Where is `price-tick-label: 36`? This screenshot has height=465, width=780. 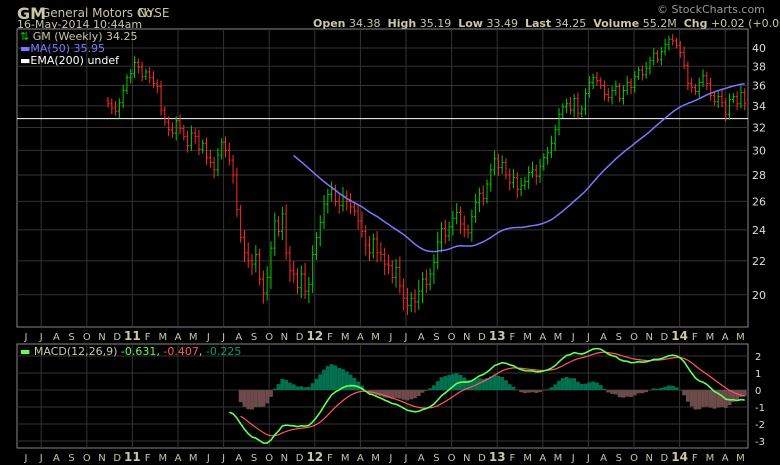 price-tick-label: 36 is located at coordinates (759, 86).